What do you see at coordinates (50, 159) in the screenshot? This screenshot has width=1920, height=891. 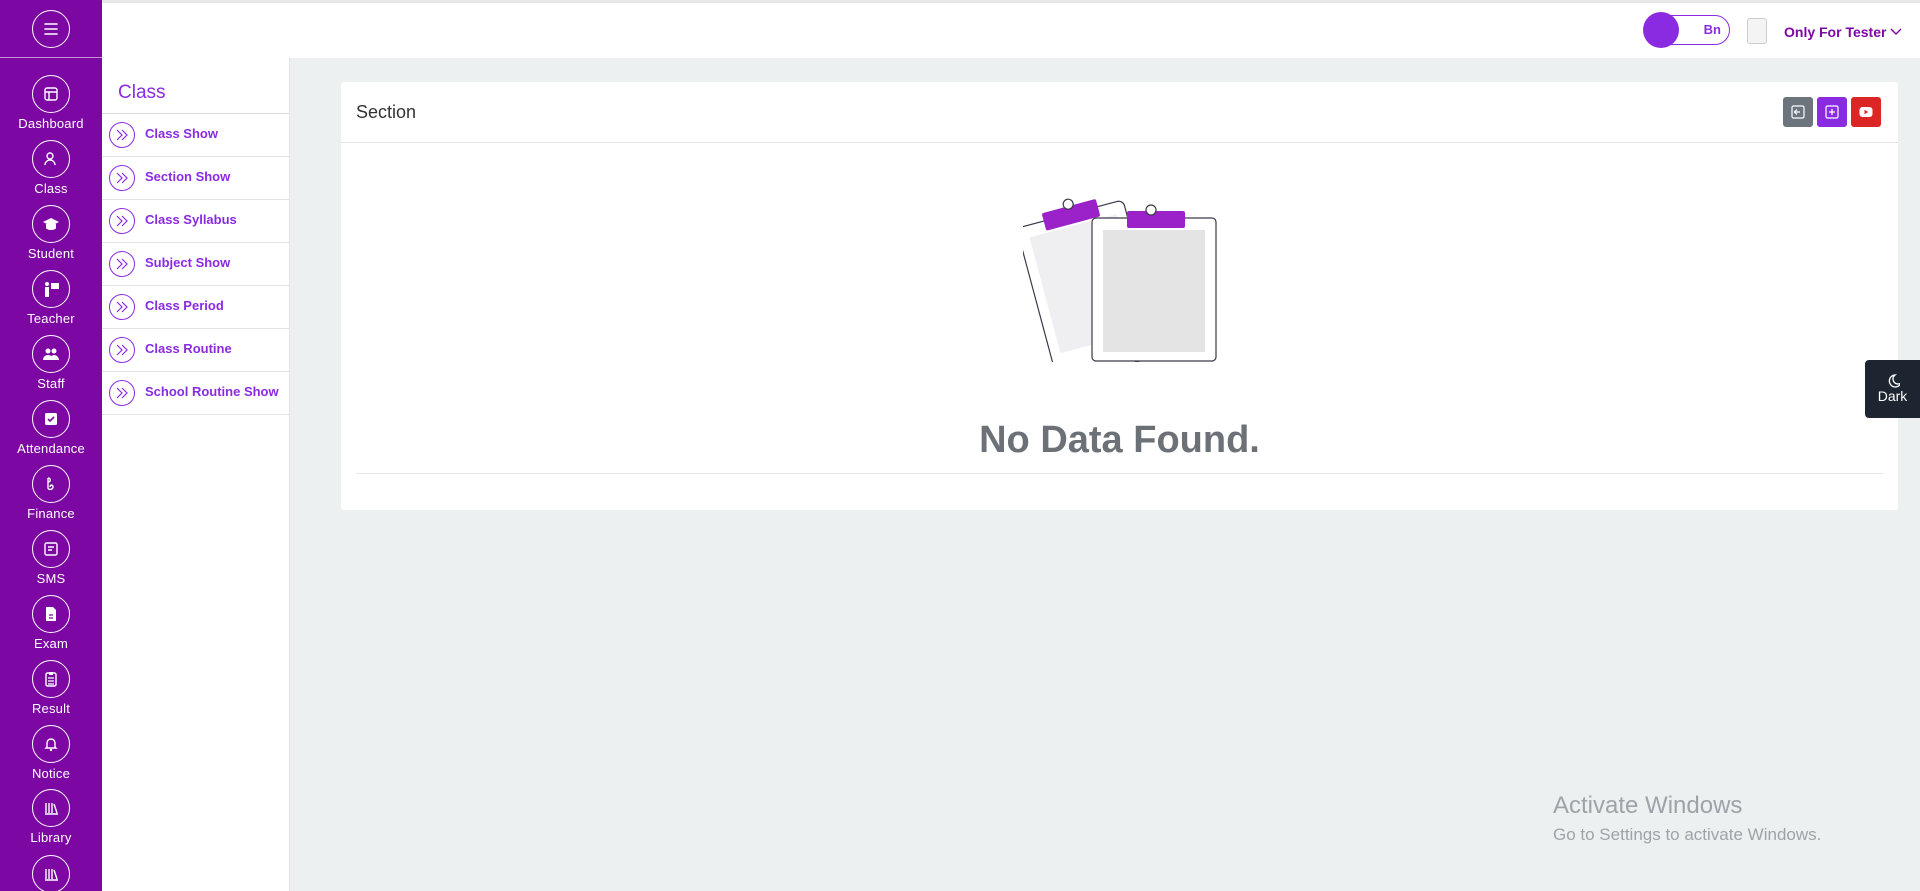 I see `class-icon` at bounding box center [50, 159].